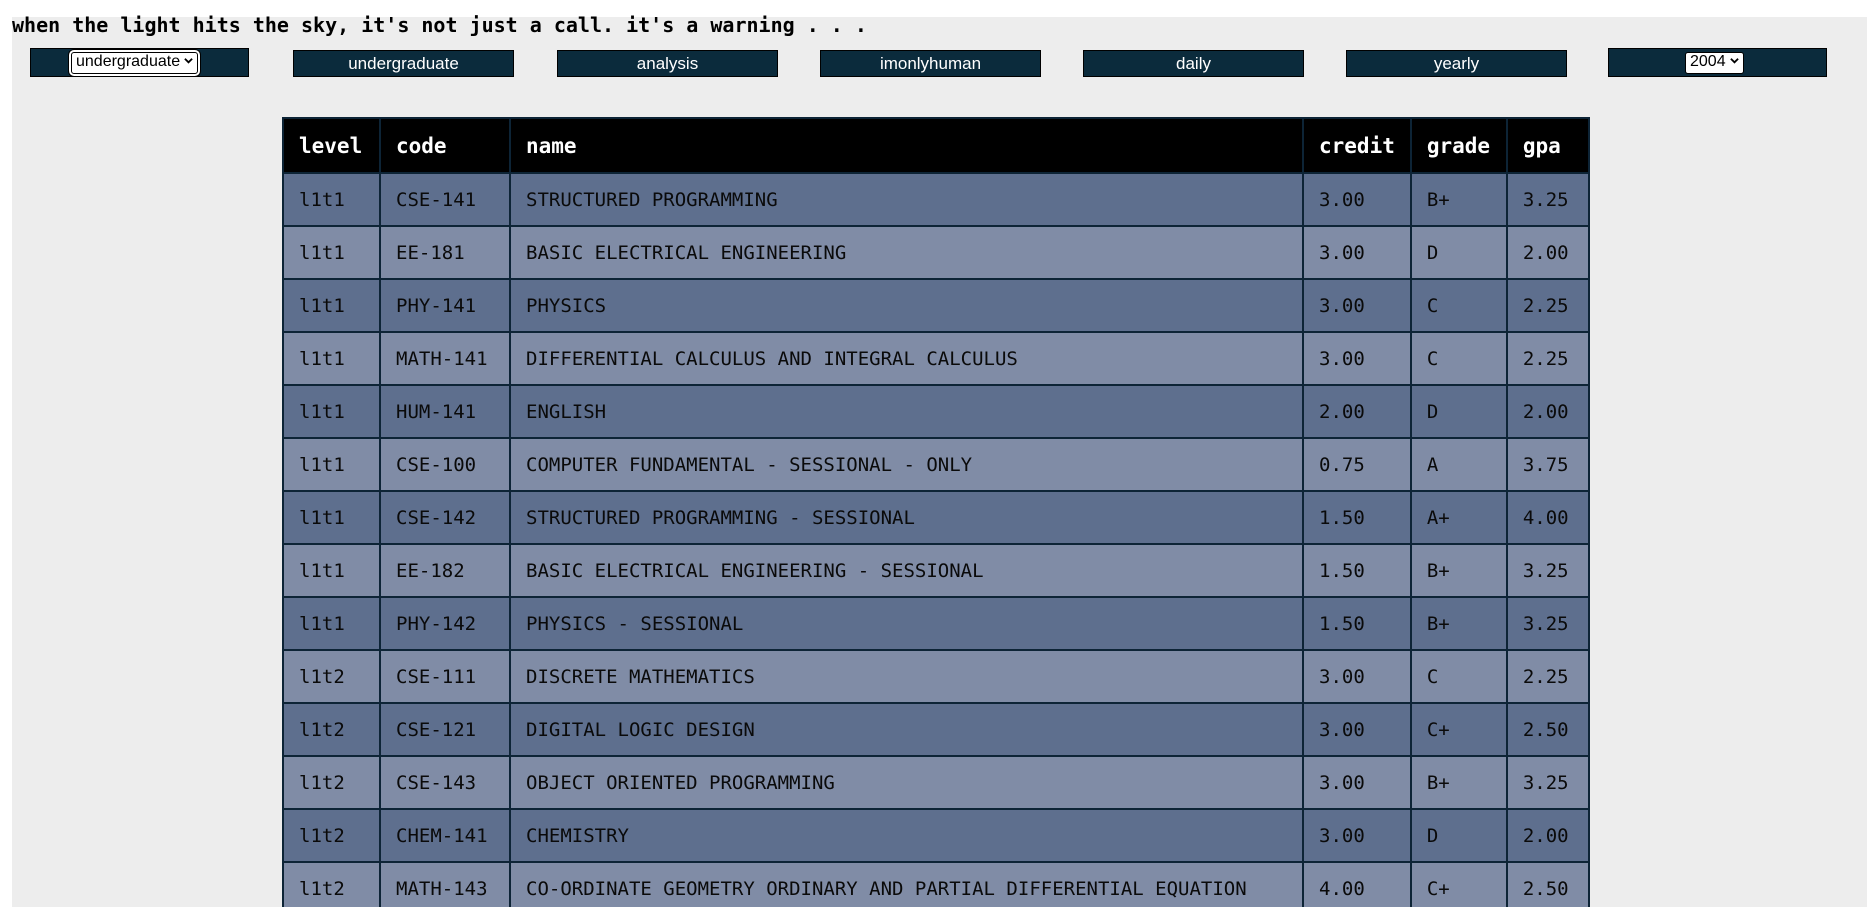 The height and width of the screenshot is (907, 1867). I want to click on cell-name: STRUCTURED PROGRAMMING - SESSIONAL, so click(906, 517).